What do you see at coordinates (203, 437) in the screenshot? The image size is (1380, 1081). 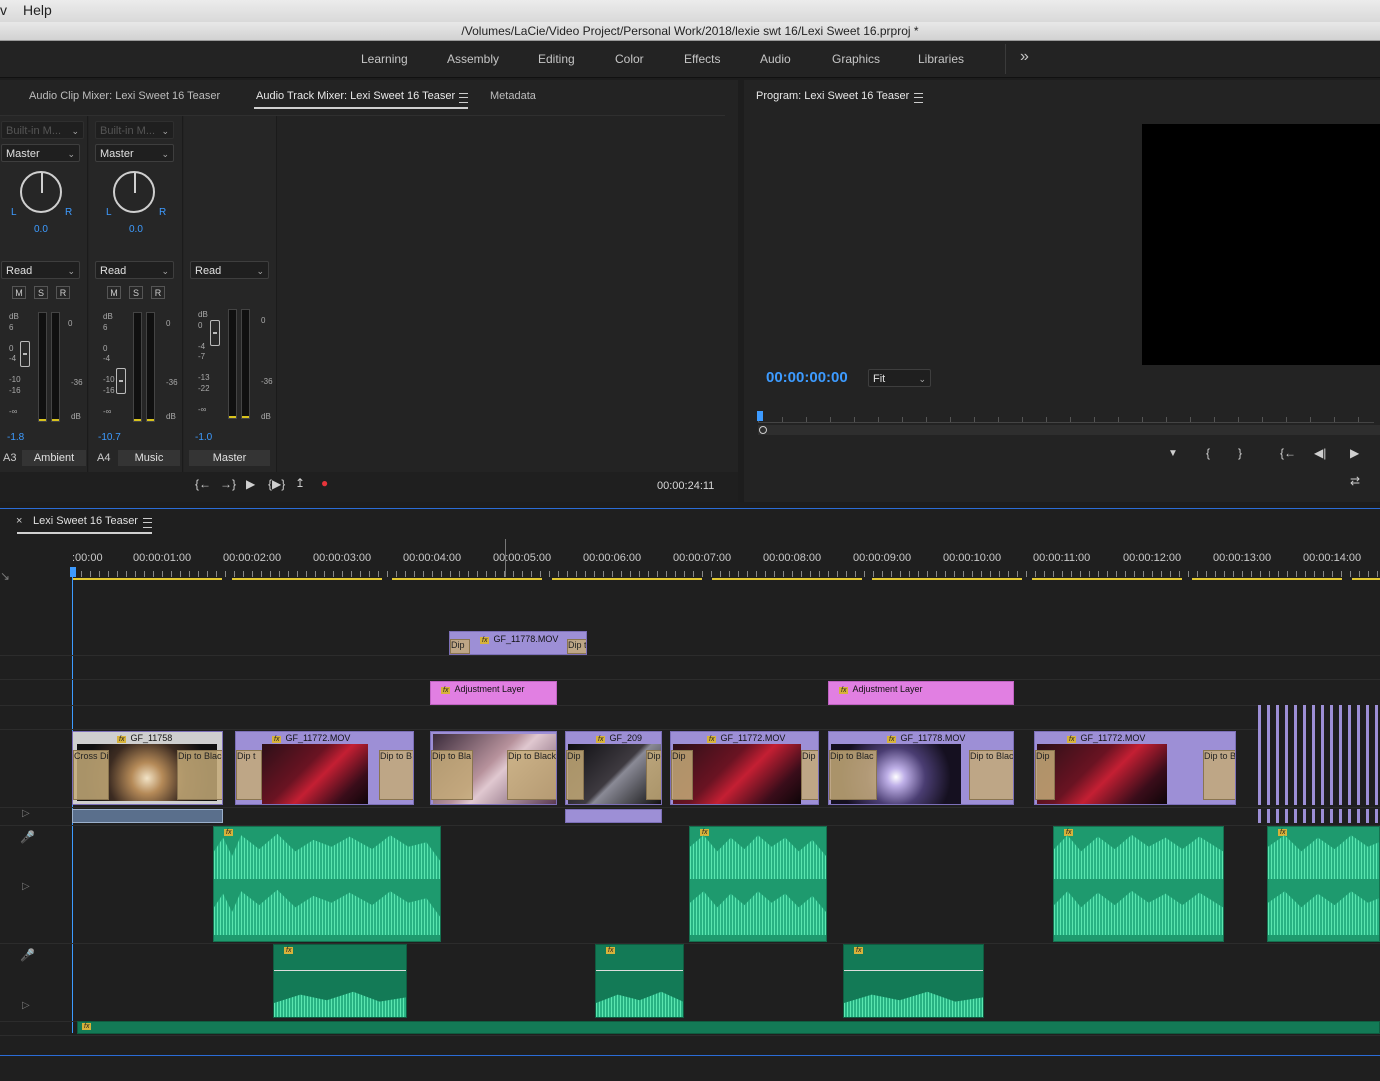 I see `level-value: -1.0` at bounding box center [203, 437].